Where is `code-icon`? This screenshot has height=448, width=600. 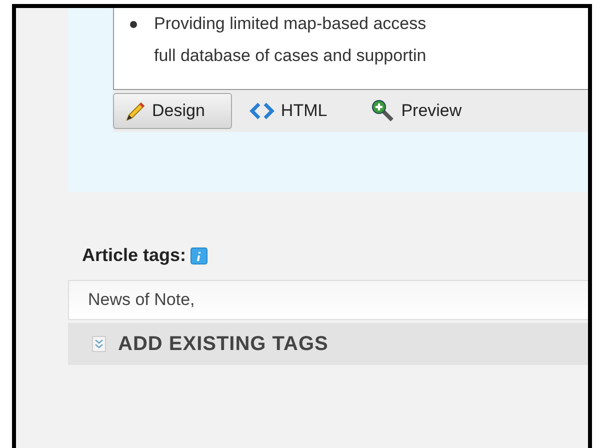 code-icon is located at coordinates (261, 111).